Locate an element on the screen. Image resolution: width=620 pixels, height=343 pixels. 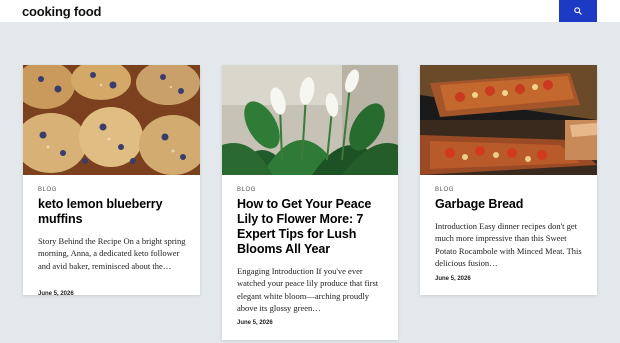
post-title-link: Garbage Bread is located at coordinates (510, 204).